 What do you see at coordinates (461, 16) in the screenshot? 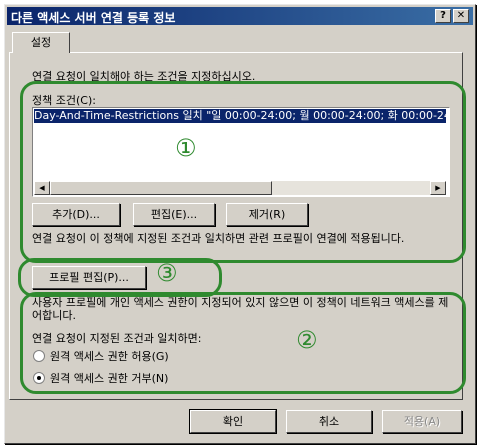
I see `close-button: ✕` at bounding box center [461, 16].